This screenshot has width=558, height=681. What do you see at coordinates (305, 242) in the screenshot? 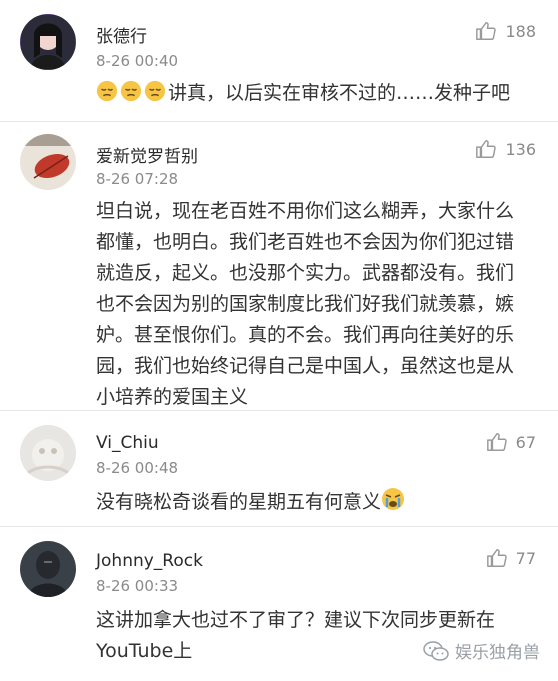
I see `comment-line: 都懂，也明白。我们老百姓也不会因为你们犯过错` at bounding box center [305, 242].